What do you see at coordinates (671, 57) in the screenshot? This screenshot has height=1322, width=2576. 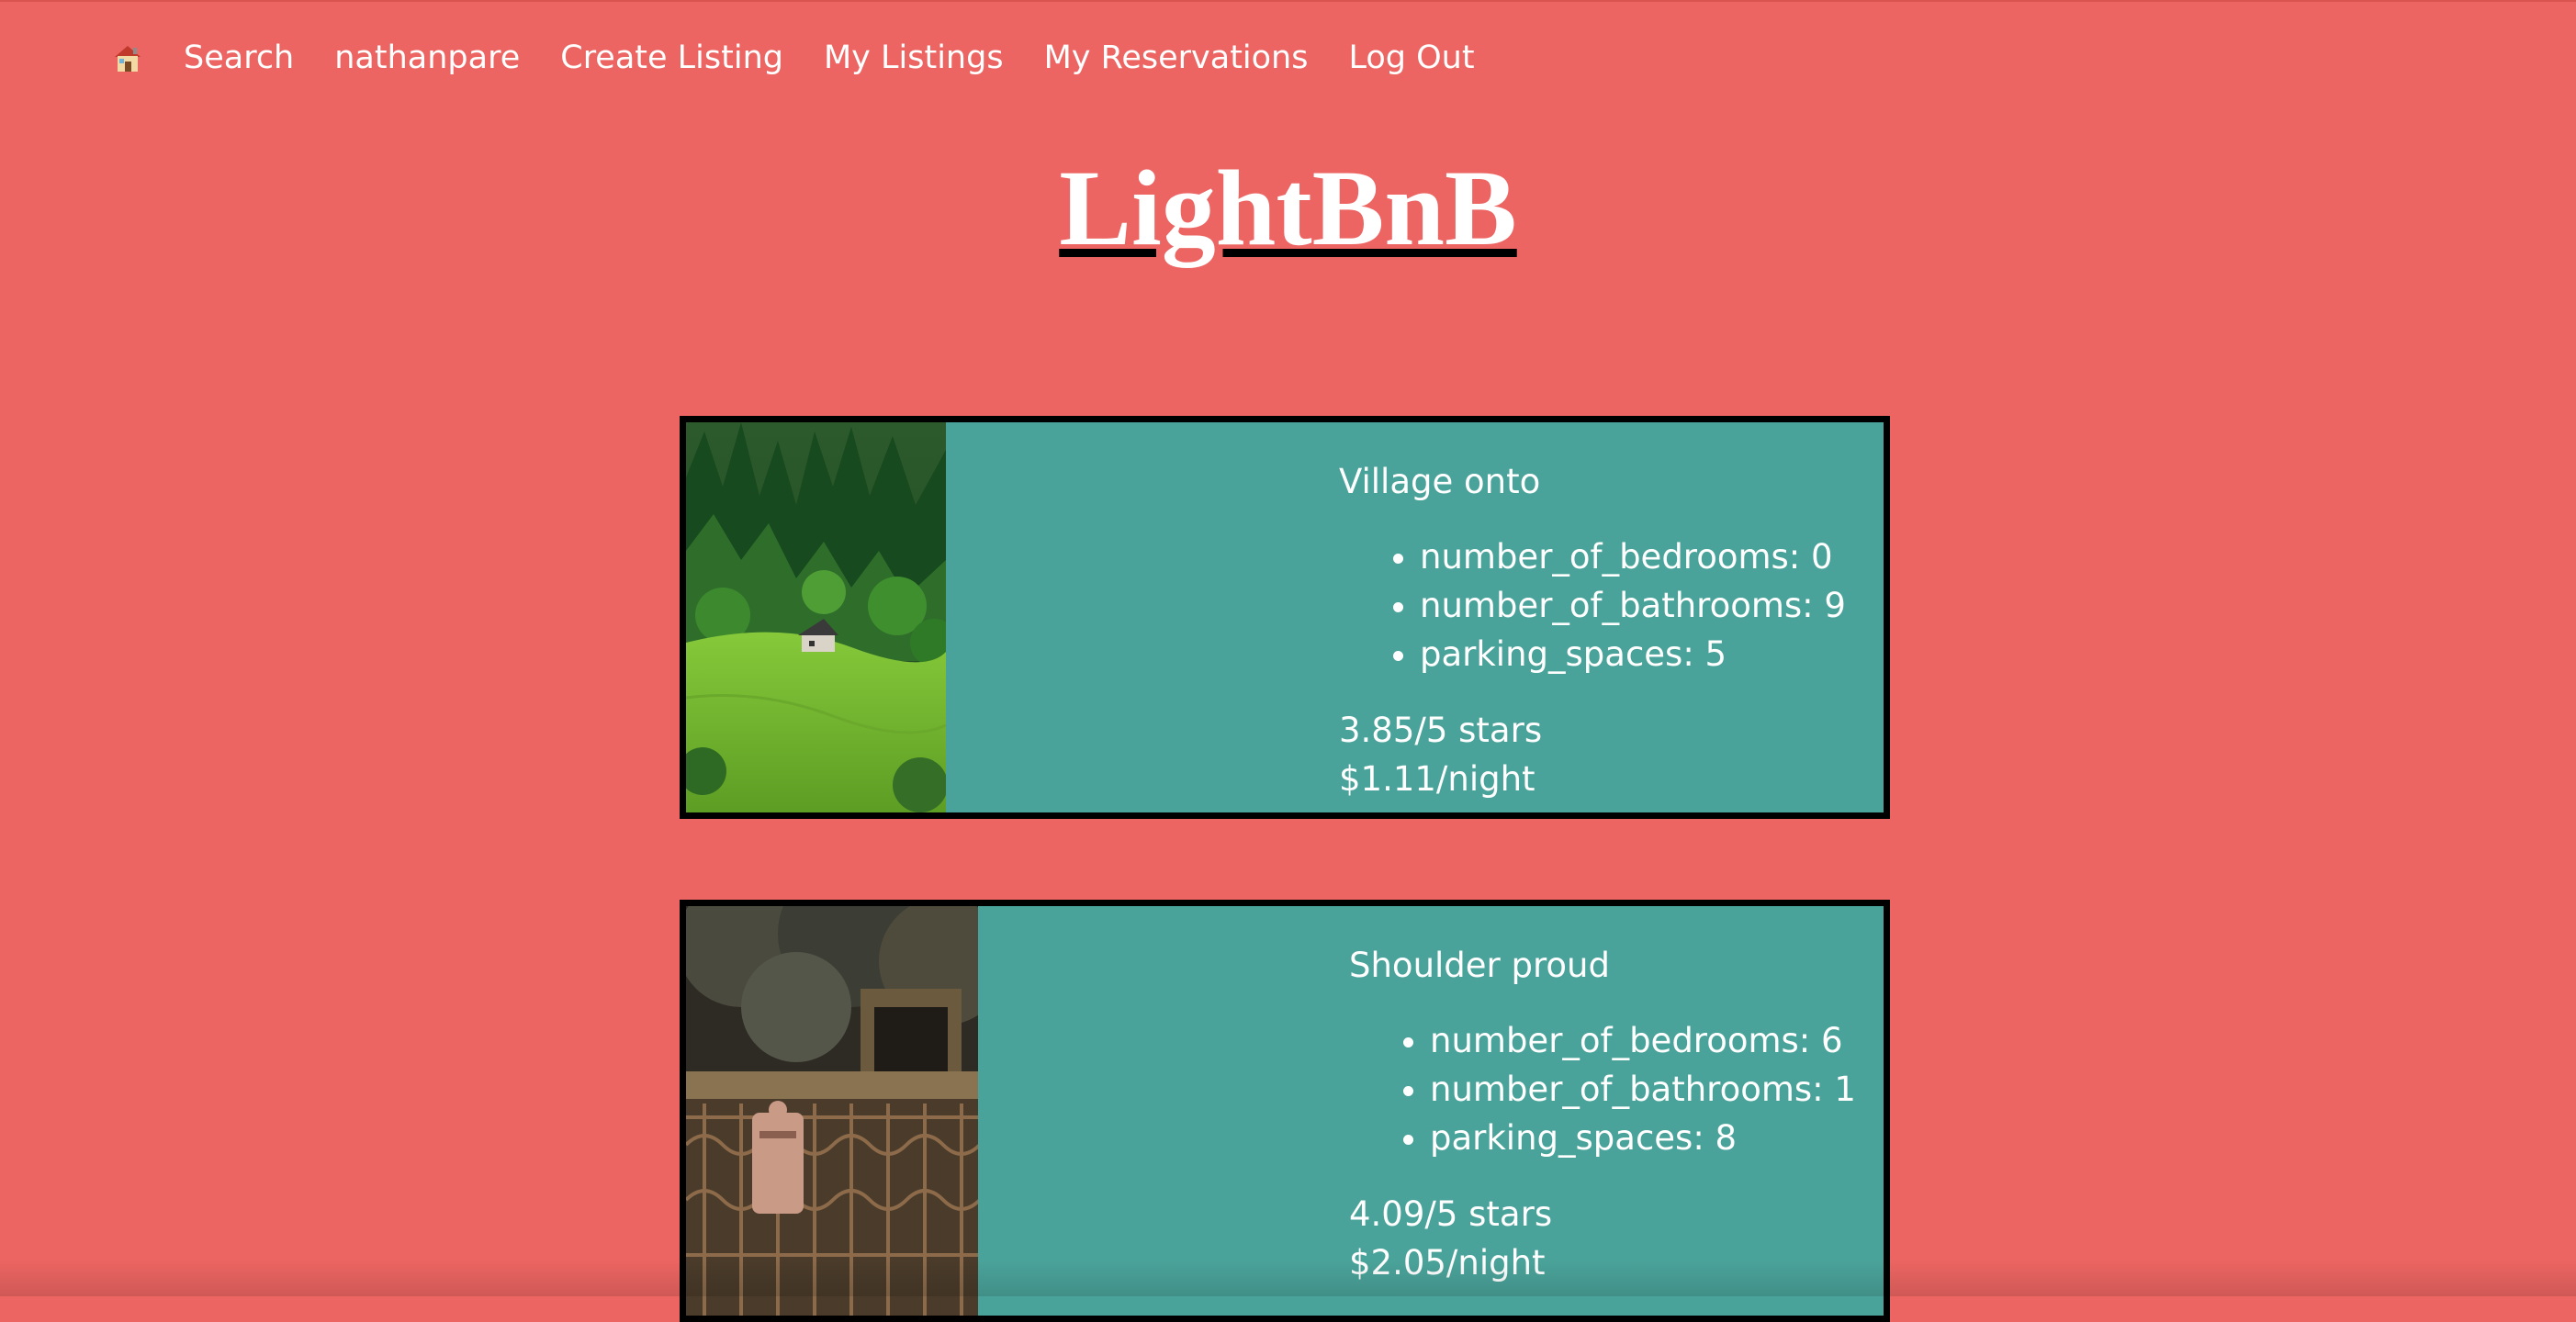 I see `nav-create-listing-link: Create Listing` at bounding box center [671, 57].